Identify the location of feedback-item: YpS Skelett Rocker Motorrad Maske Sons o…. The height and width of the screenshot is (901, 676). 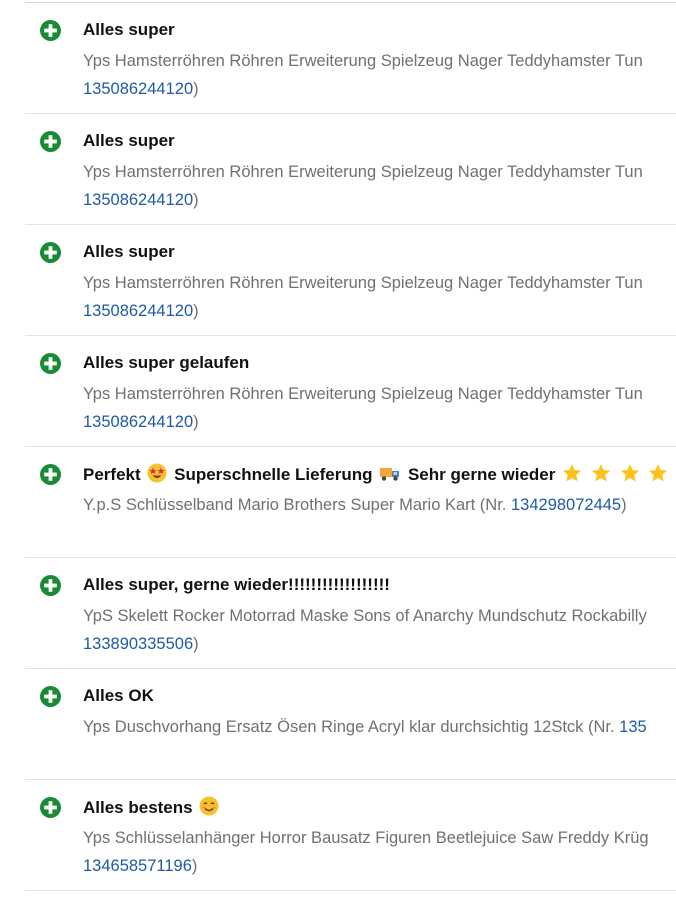
(379, 630).